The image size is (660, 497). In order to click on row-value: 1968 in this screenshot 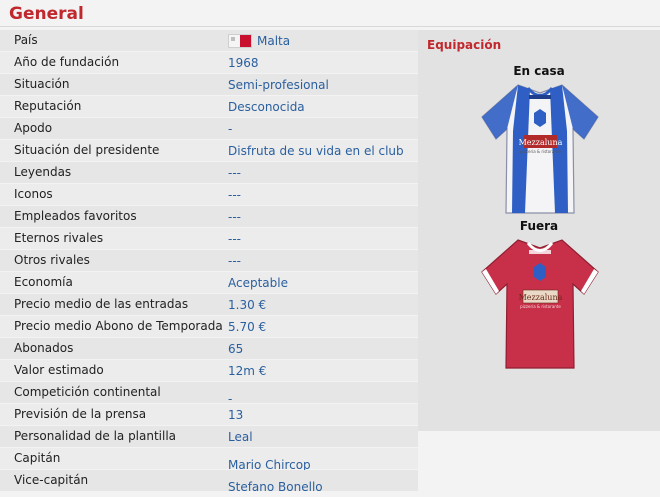, I will do `click(243, 63)`.